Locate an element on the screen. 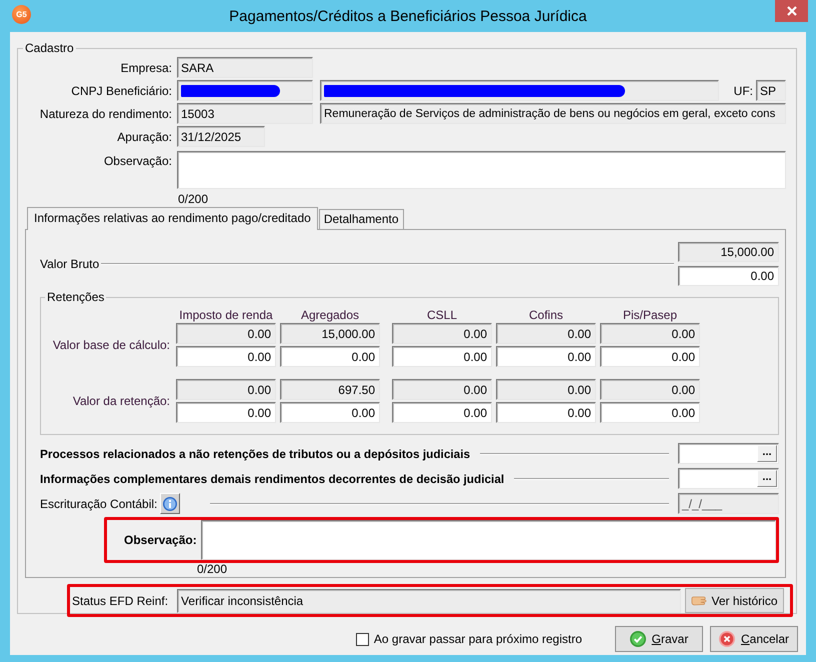 This screenshot has width=816, height=662. column-header: Pis/Pasep is located at coordinates (650, 315).